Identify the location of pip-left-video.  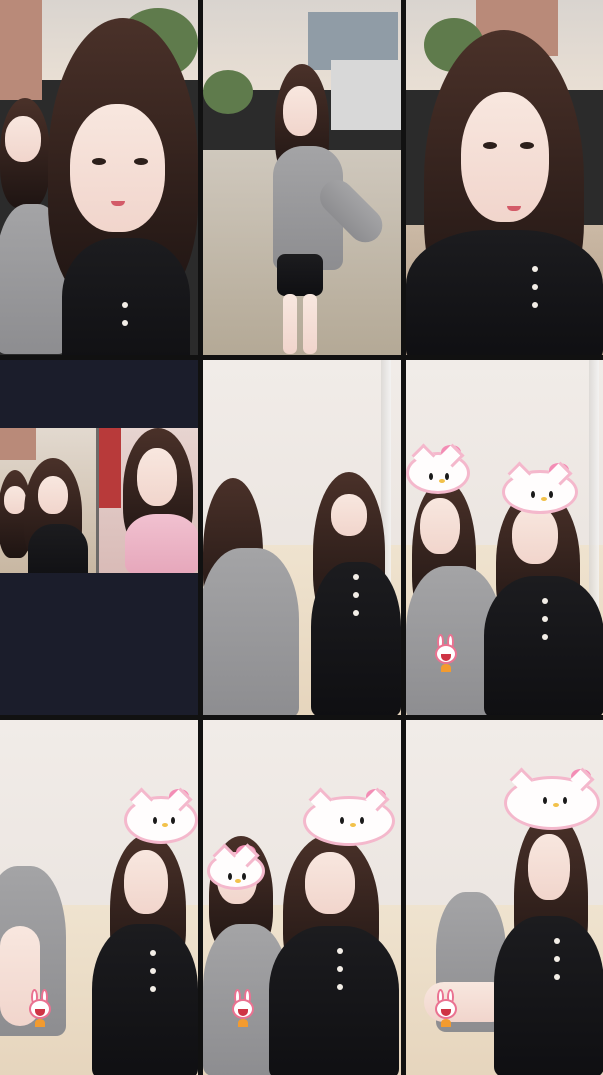
(48, 500).